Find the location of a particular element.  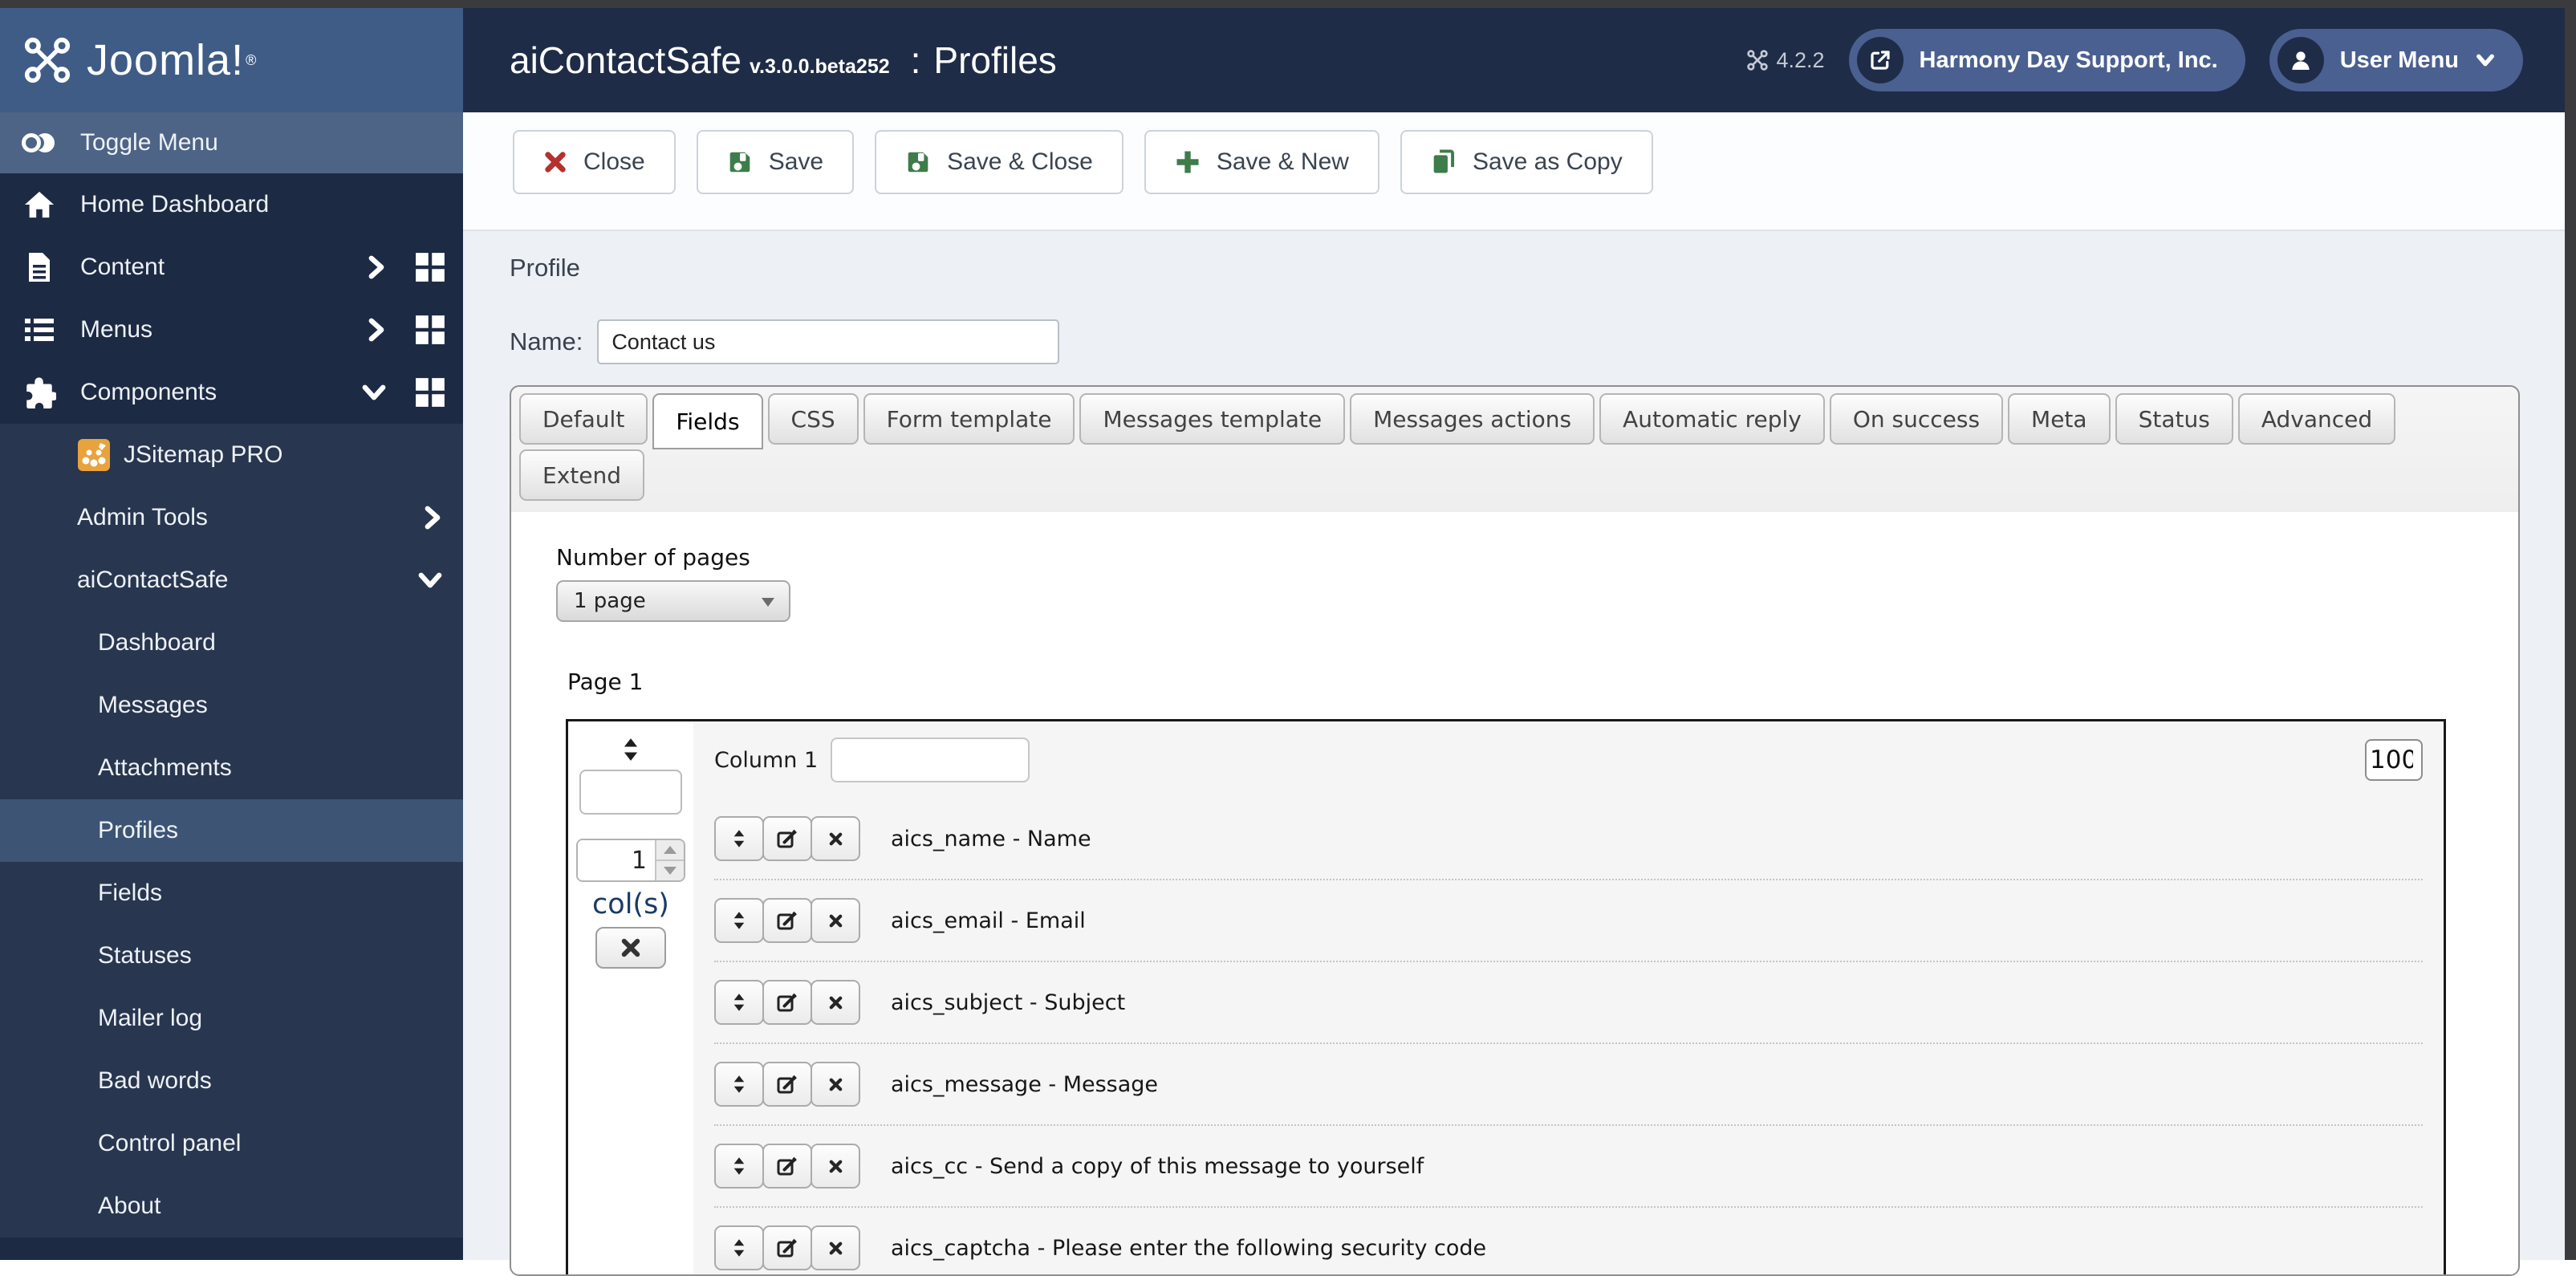

field-label: aics_subject - Subject is located at coordinates (1009, 1002).